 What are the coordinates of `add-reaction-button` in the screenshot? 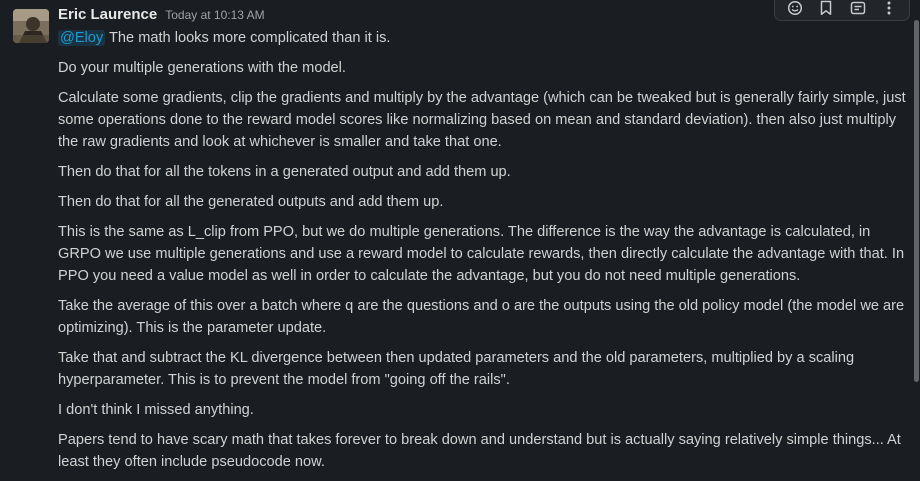 It's located at (795, 9).